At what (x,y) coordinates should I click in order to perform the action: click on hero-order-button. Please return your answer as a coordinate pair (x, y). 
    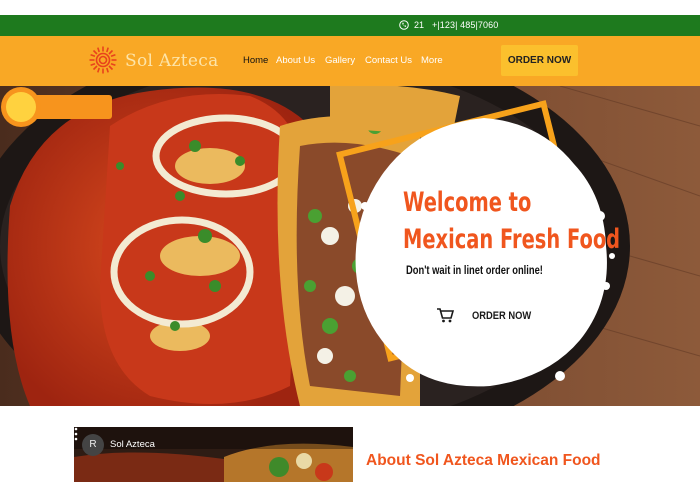
    Looking at the image, I should click on (57, 107).